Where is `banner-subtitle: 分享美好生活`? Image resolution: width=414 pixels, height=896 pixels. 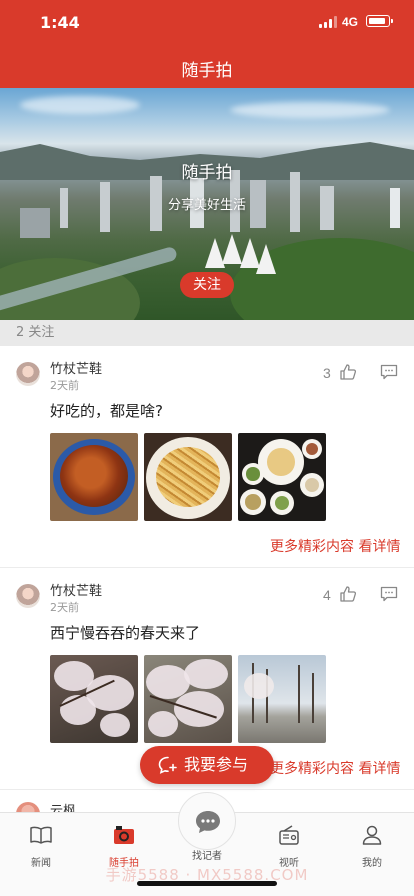
banner-subtitle: 分享美好生活 is located at coordinates (206, 205).